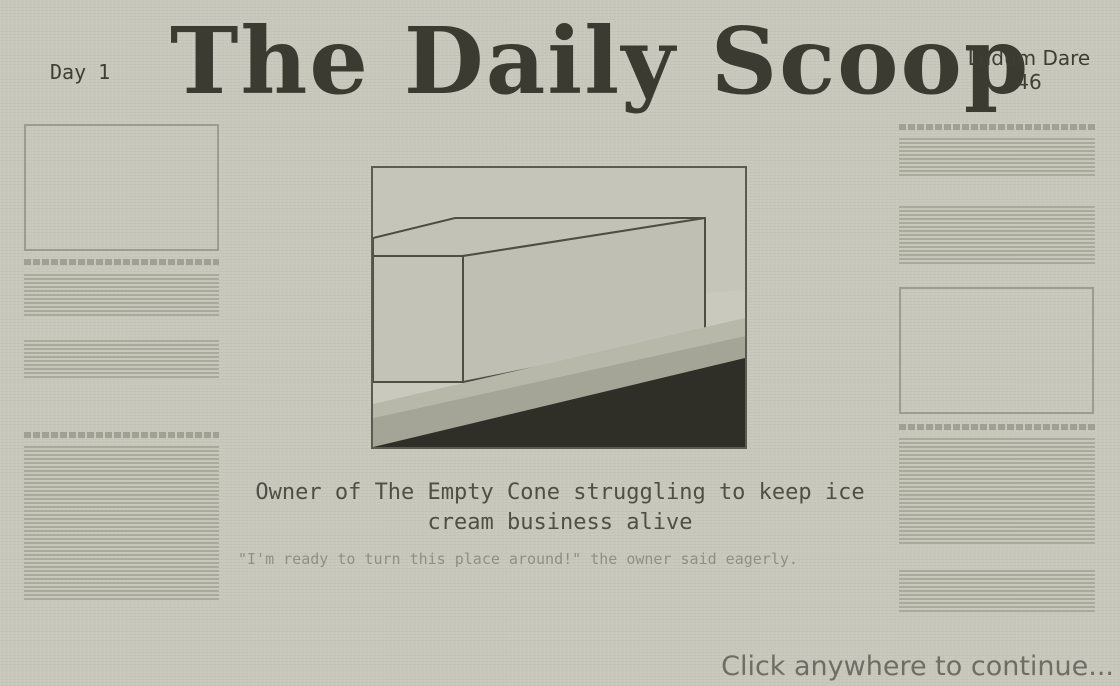 This screenshot has height=686, width=1120. Describe the element at coordinates (80, 72) in the screenshot. I see `day-counter: Day 1` at that location.